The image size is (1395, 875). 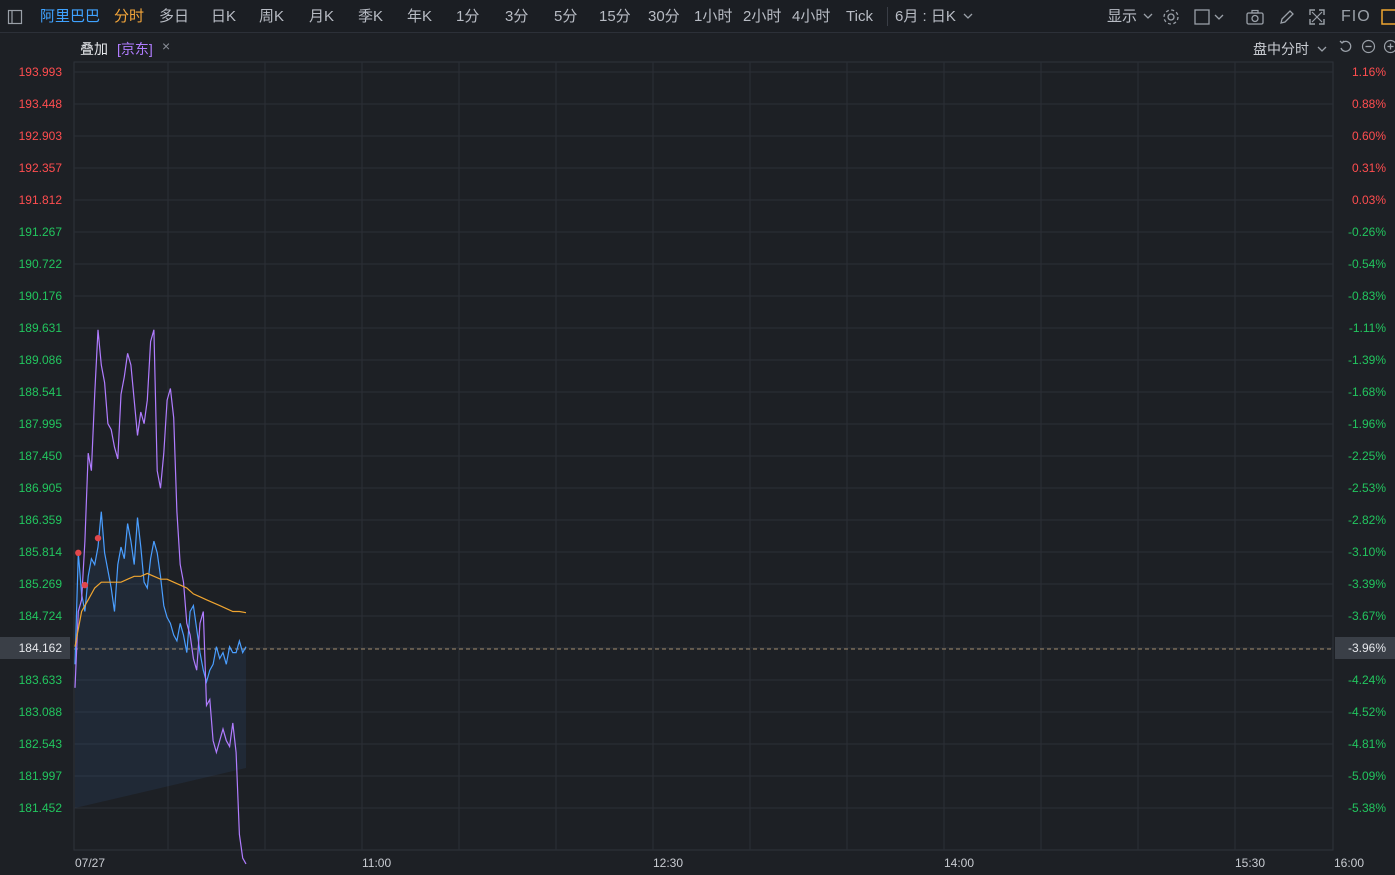 I want to click on main-series-line, so click(x=160, y=598).